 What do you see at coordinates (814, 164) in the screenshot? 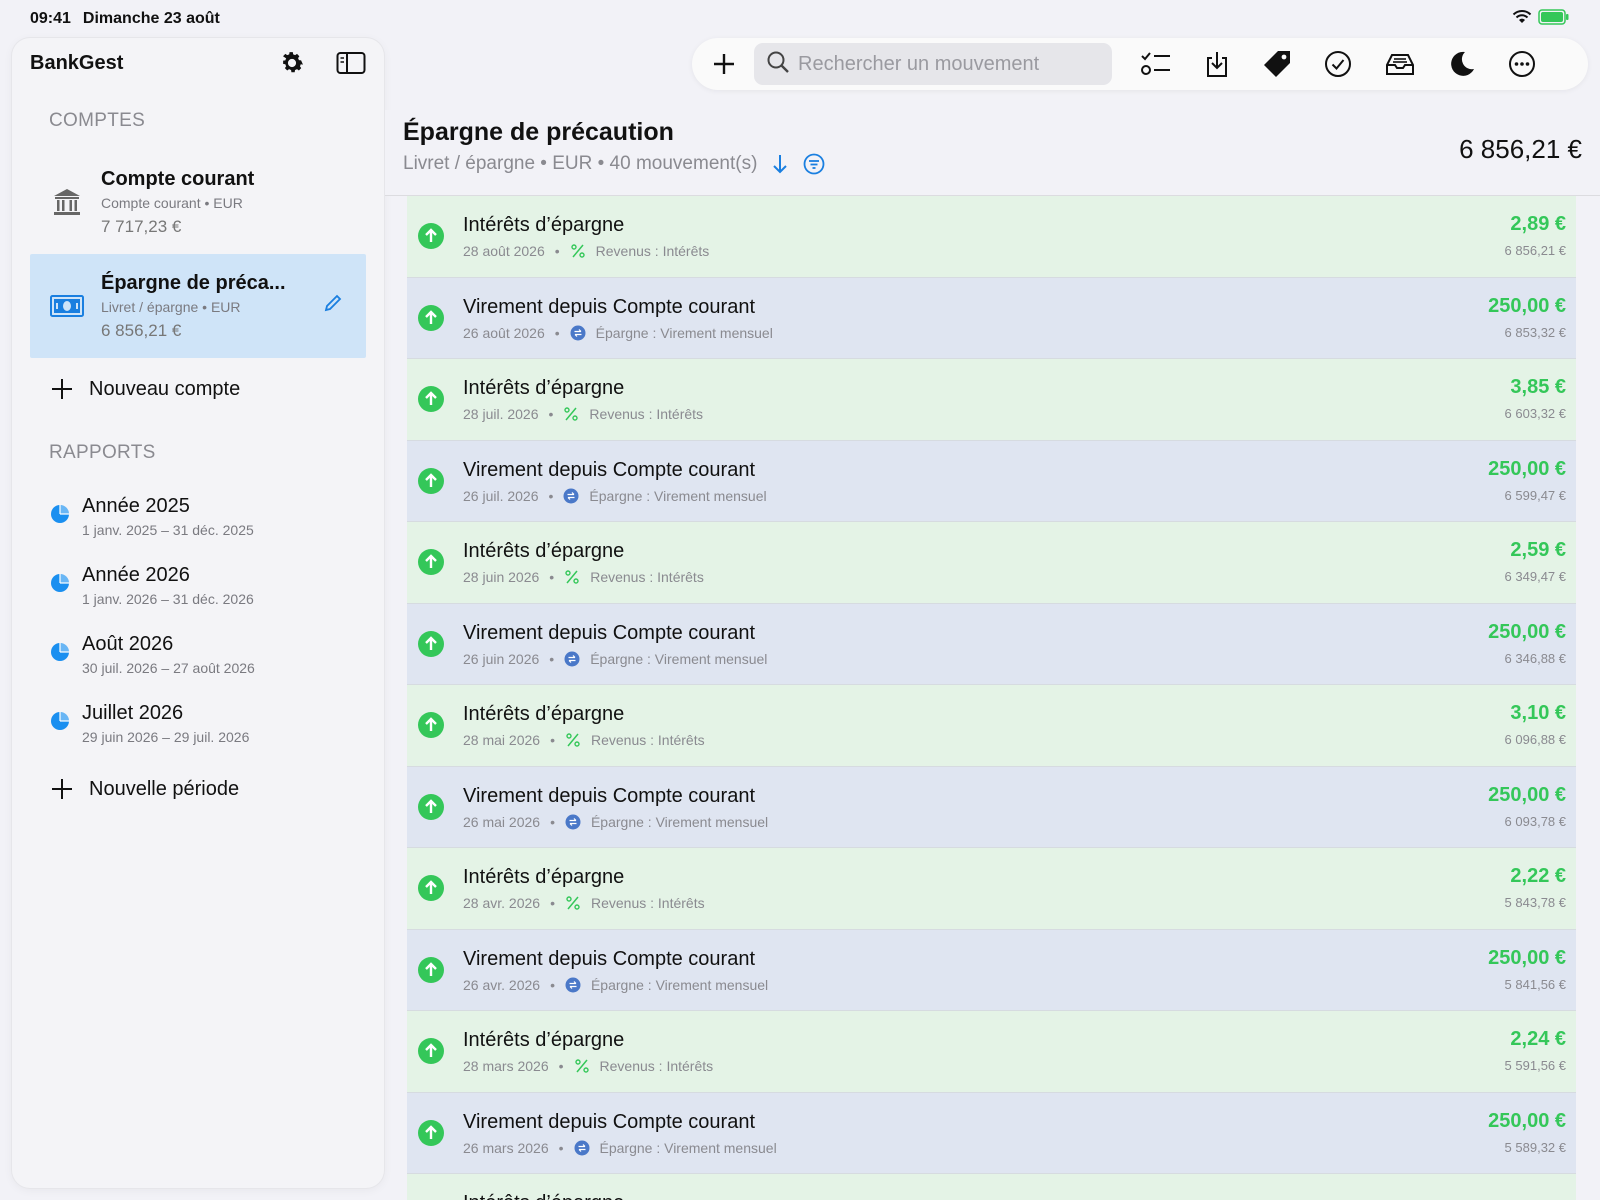
I see `filter-icon` at bounding box center [814, 164].